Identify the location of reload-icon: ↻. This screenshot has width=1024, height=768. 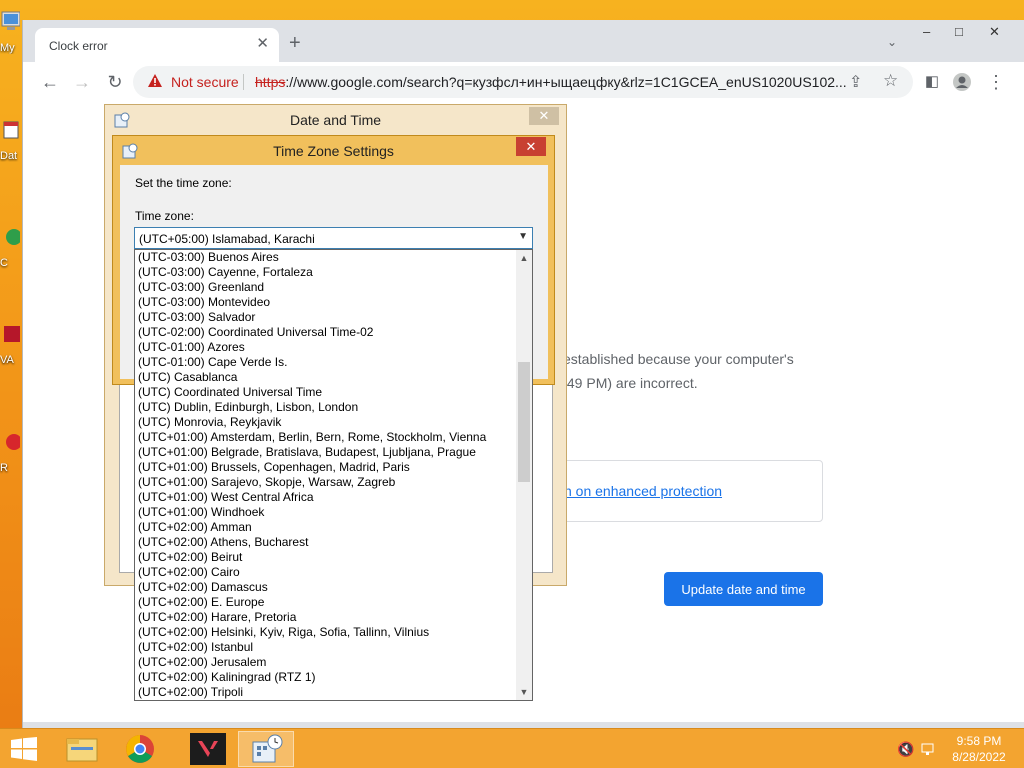
(115, 82).